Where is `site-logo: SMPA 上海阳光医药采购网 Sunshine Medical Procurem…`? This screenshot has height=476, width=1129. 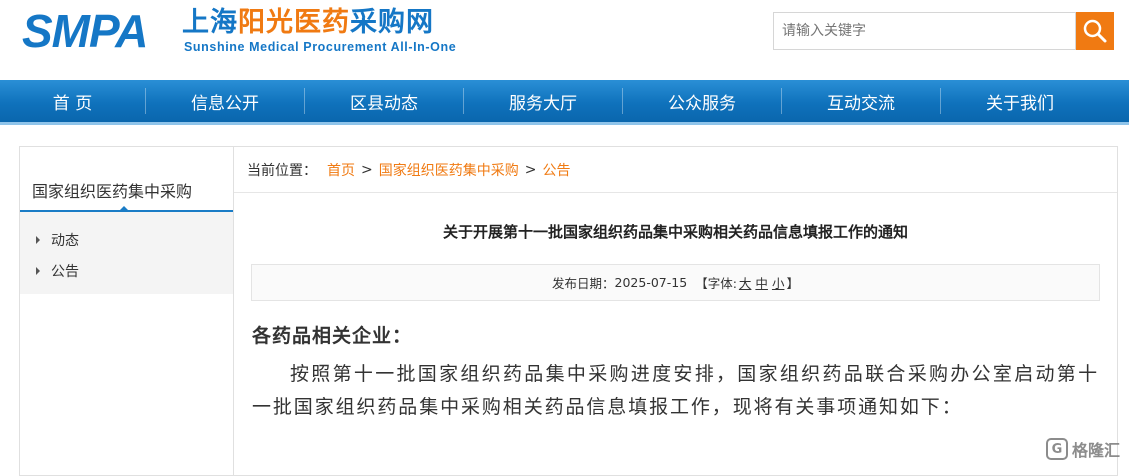 site-logo: SMPA 上海阳光医药采购网 Sunshine Medical Procurem… is located at coordinates (252, 31).